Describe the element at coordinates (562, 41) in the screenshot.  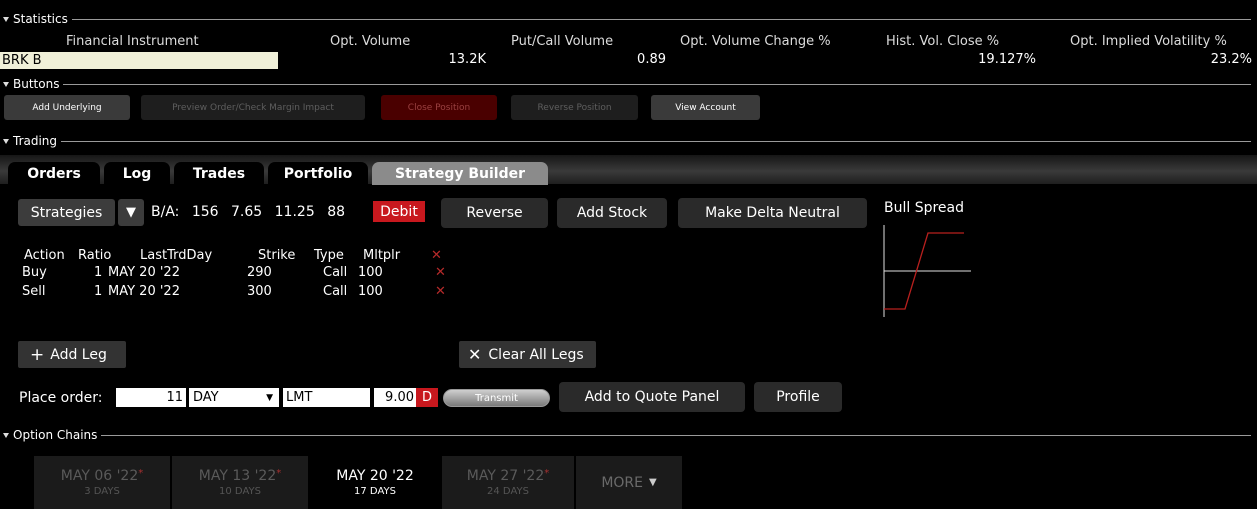
I see `col-header-put-call-volume: Put/Call Volume` at that location.